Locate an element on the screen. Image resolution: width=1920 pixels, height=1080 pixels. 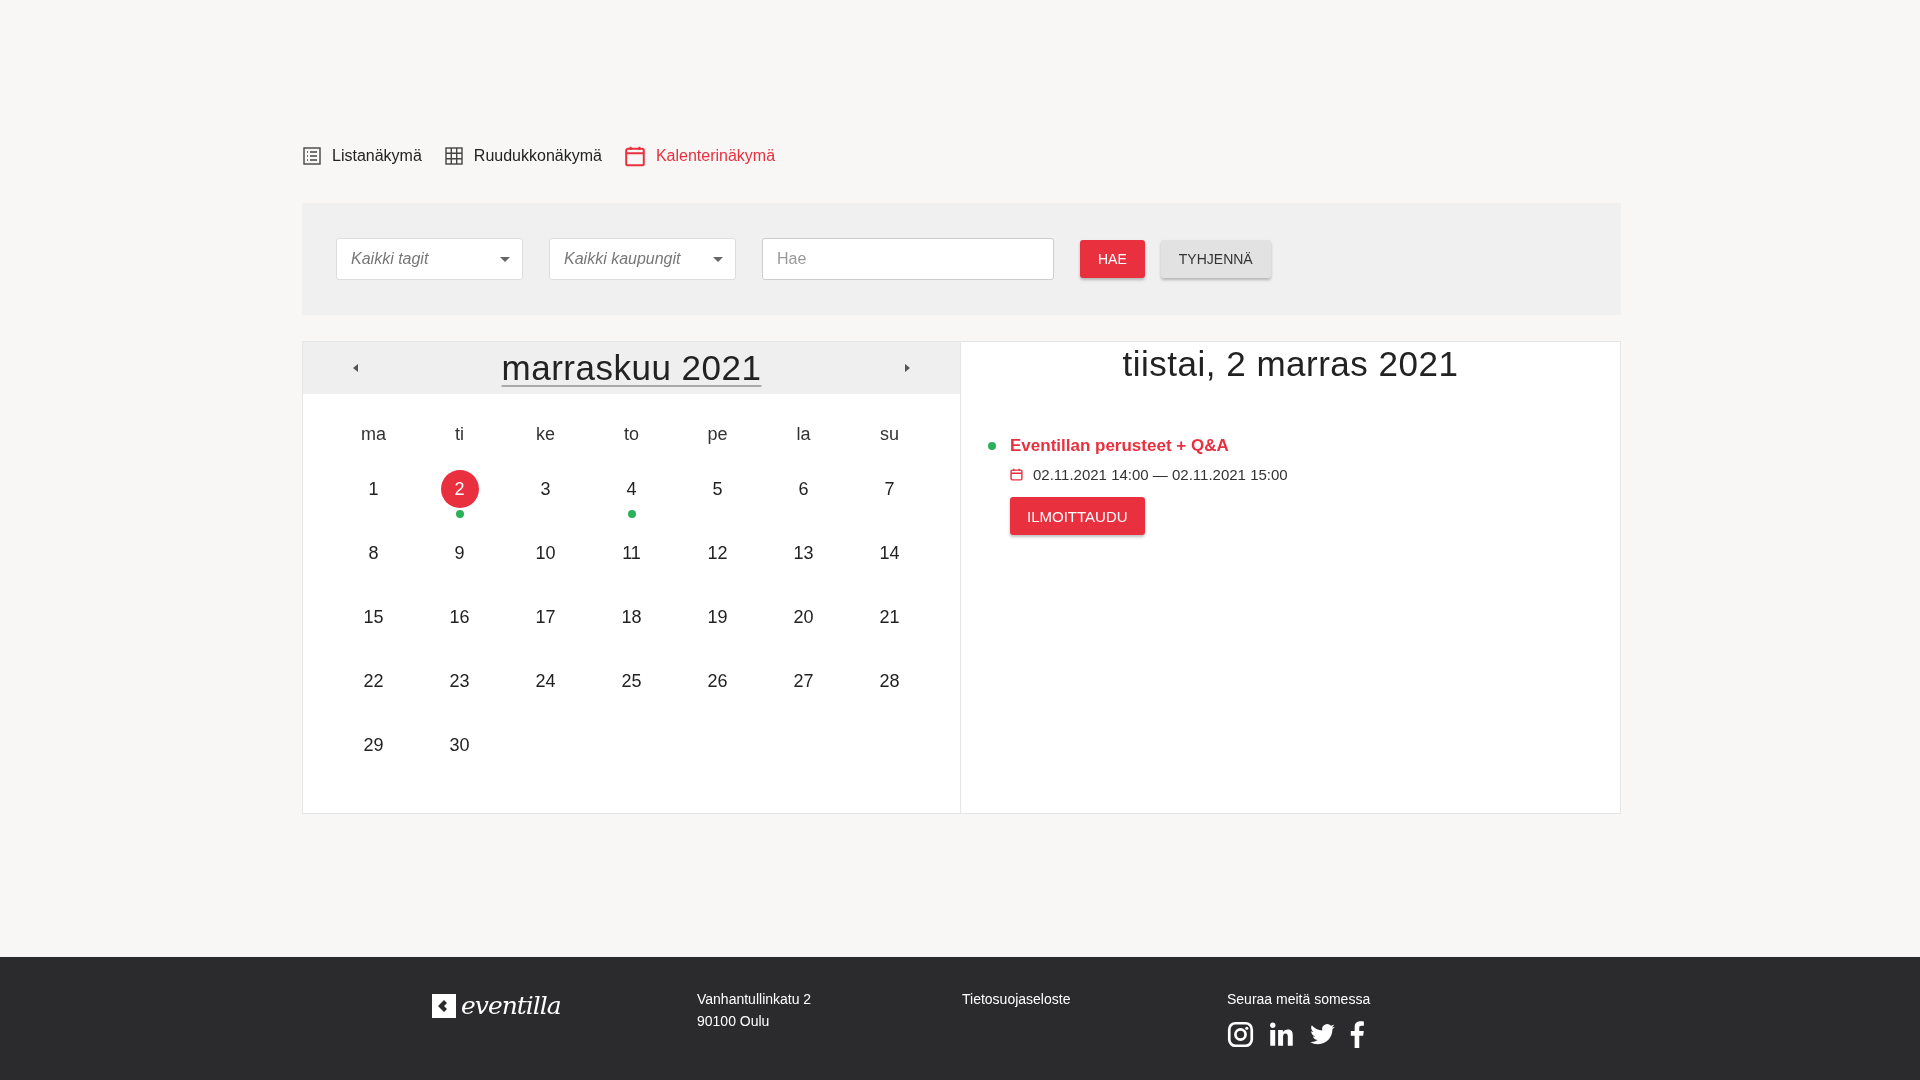
clear-button: TYHJENNÄ is located at coordinates (1215, 259).